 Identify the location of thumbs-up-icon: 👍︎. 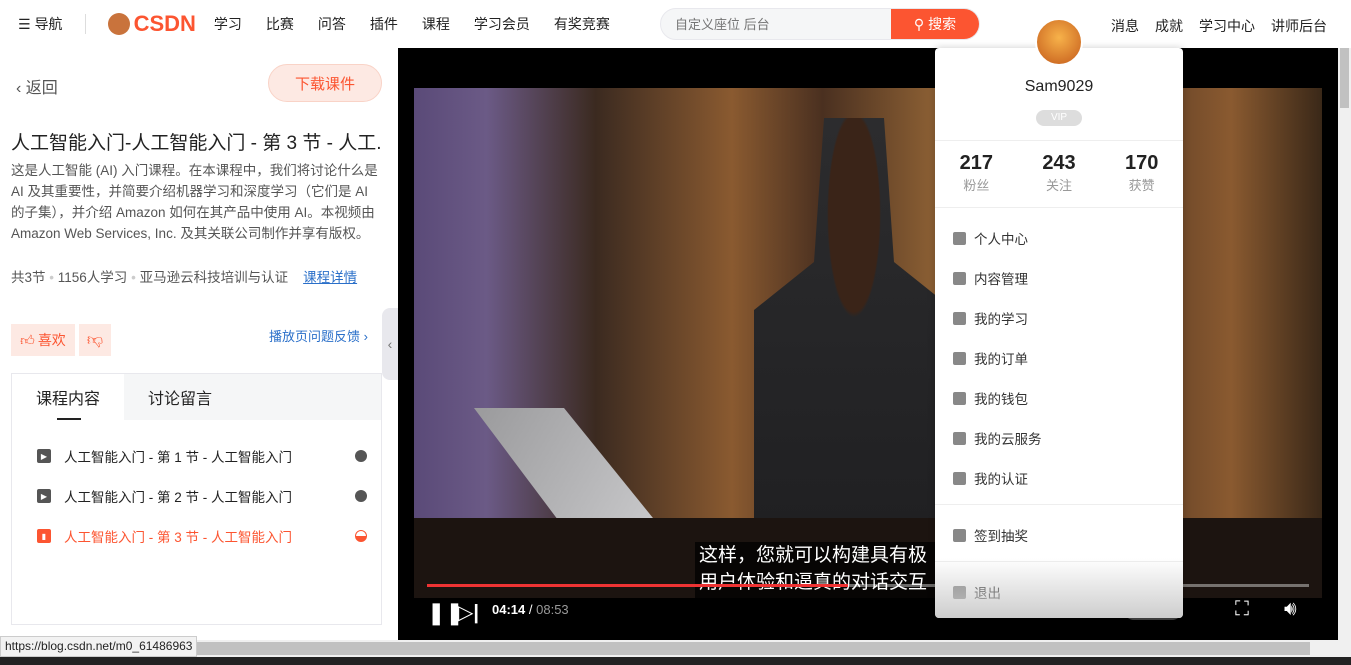
(27, 339).